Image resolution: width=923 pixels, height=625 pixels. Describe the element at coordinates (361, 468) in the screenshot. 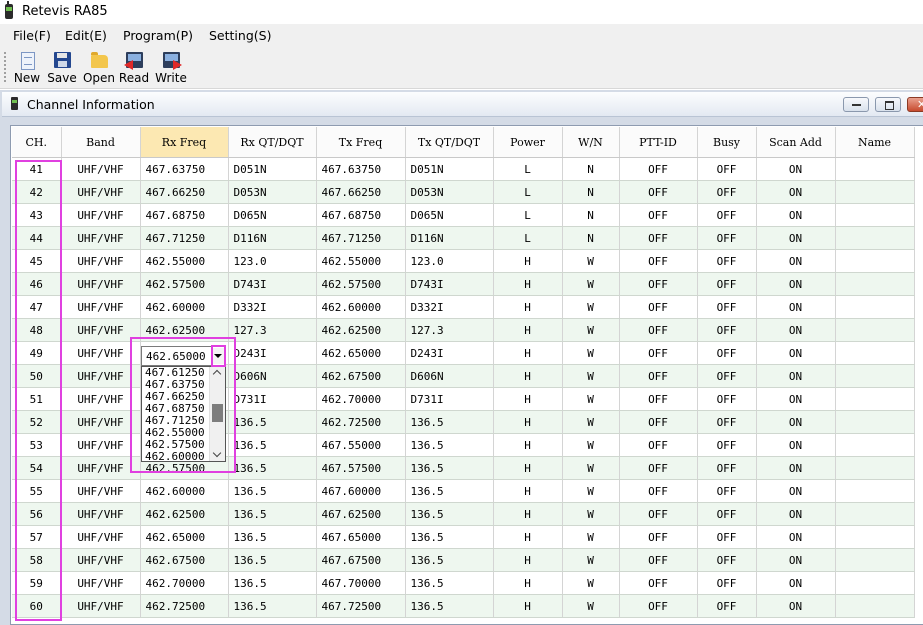

I see `cell-tx-freq: 467.57500` at that location.